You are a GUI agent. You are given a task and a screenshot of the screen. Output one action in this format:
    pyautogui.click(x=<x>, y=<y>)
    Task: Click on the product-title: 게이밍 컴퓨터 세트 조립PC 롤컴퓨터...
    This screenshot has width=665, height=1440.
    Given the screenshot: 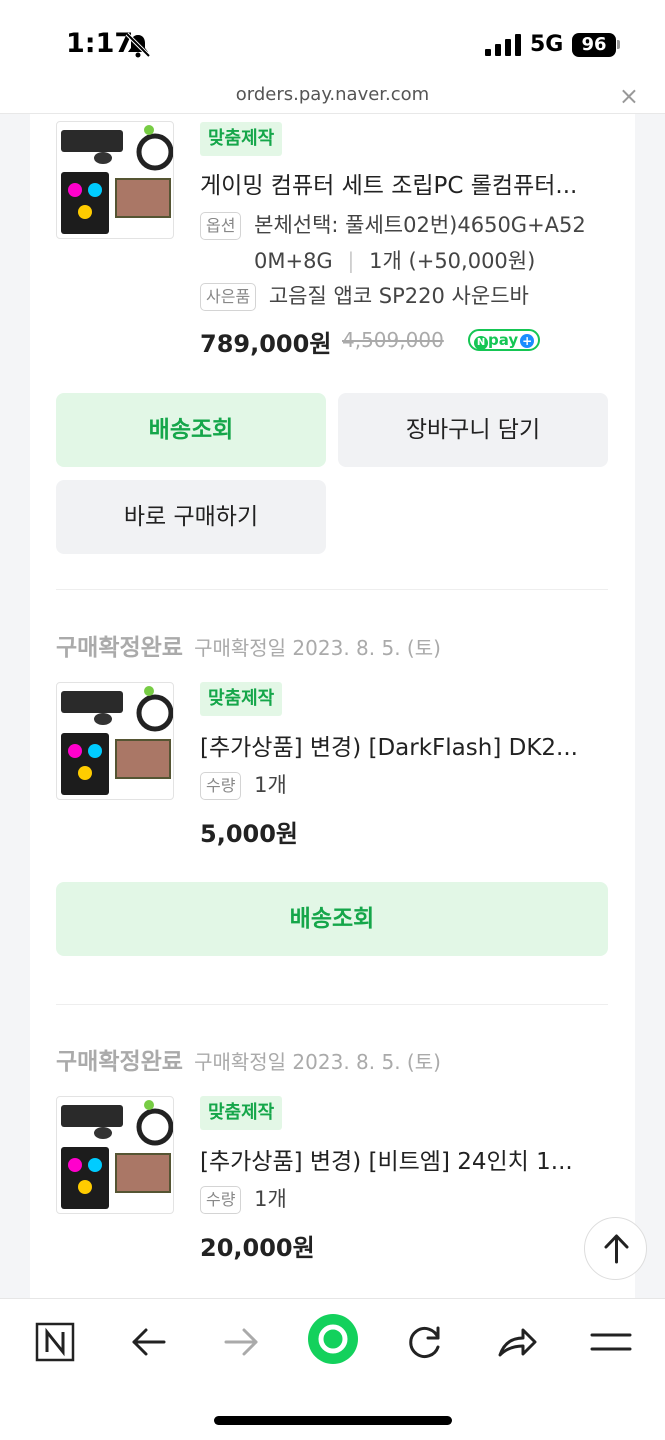 What is the action you would take?
    pyautogui.click(x=405, y=183)
    